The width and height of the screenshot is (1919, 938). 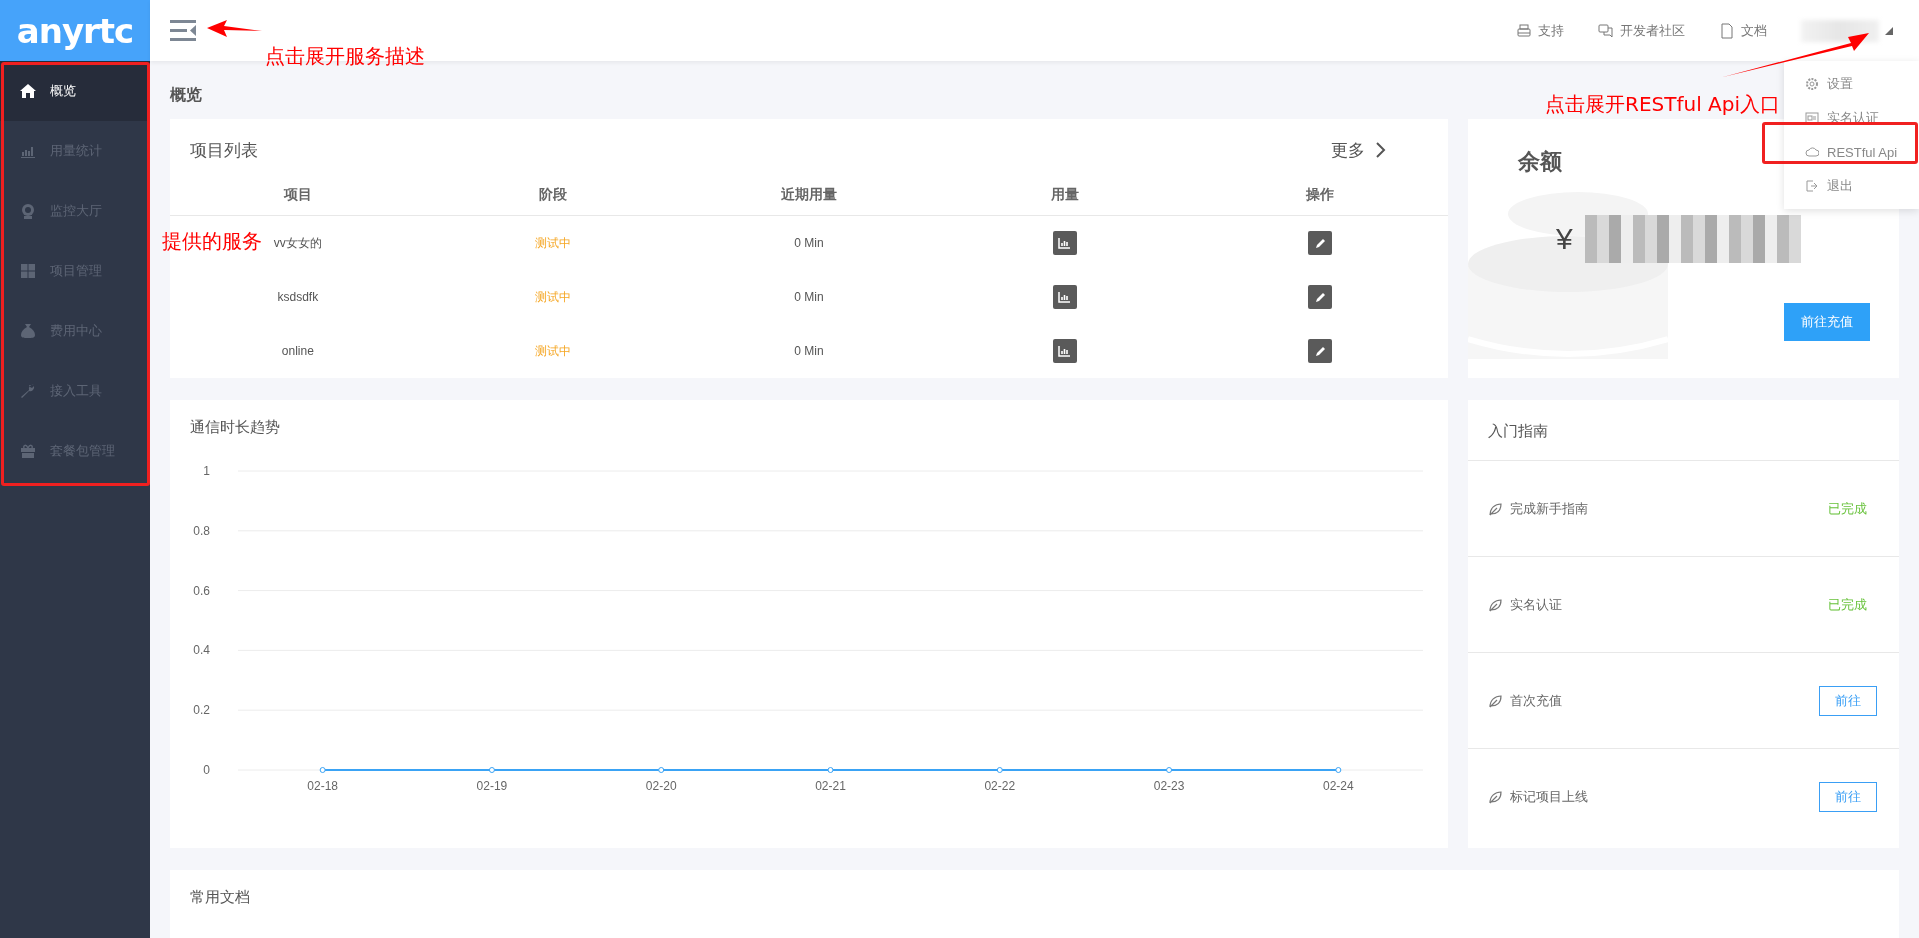 What do you see at coordinates (1338, 786) in the screenshot?
I see `x-axis-label: 02-24` at bounding box center [1338, 786].